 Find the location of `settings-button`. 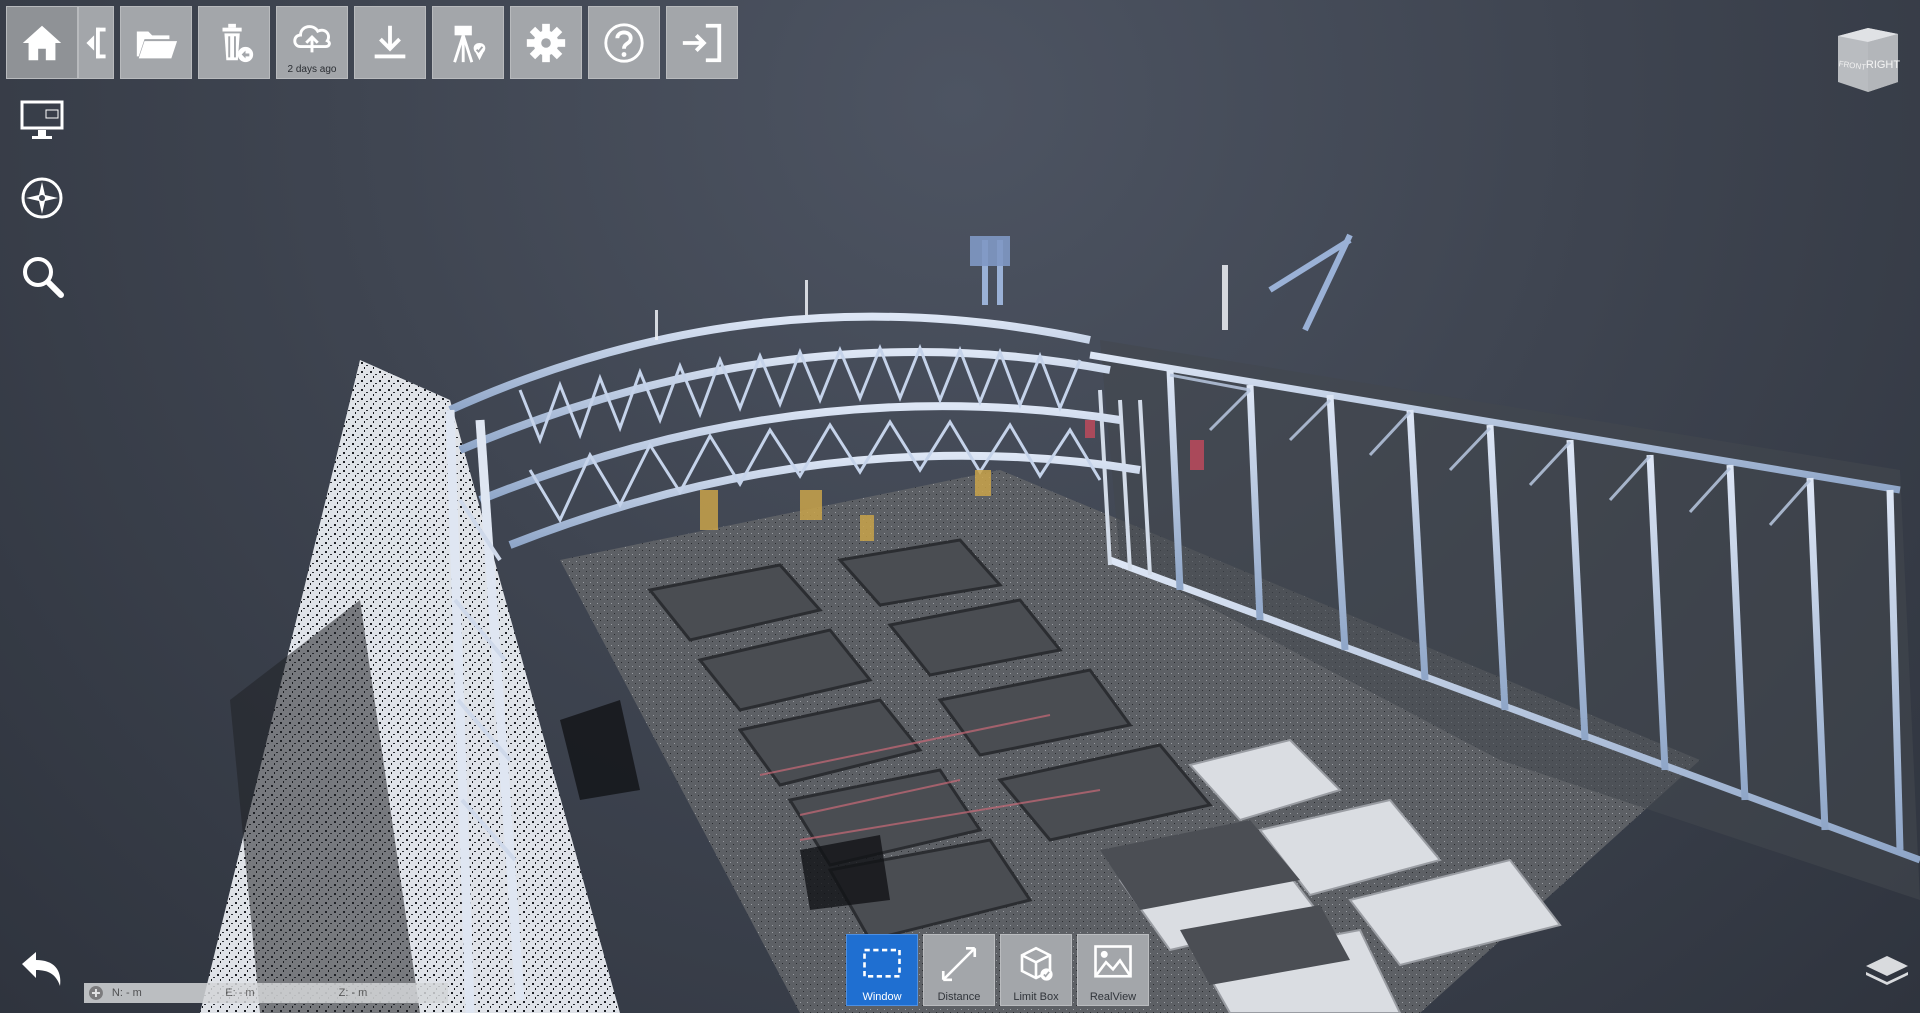

settings-button is located at coordinates (546, 42).